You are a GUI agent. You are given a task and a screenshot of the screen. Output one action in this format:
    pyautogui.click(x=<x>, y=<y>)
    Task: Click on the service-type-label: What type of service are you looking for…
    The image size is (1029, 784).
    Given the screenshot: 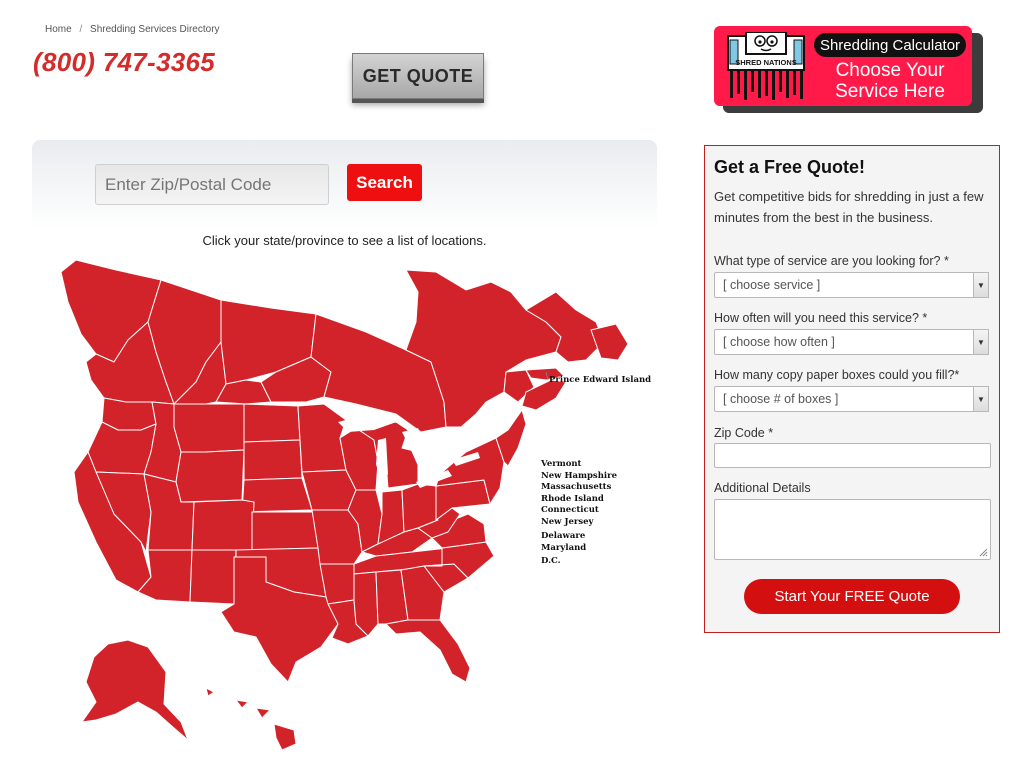 What is the action you would take?
    pyautogui.click(x=831, y=261)
    